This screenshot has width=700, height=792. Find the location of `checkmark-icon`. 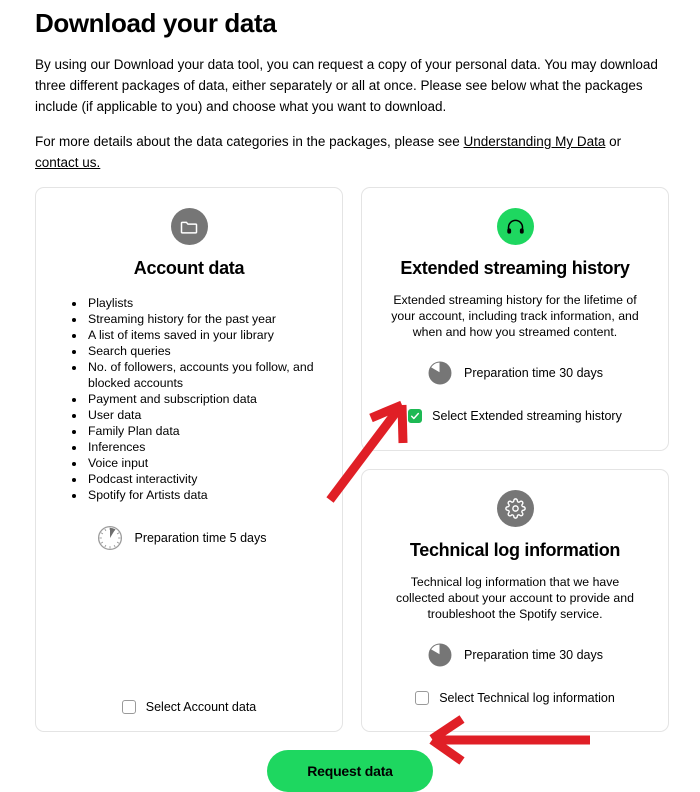

checkmark-icon is located at coordinates (415, 416).